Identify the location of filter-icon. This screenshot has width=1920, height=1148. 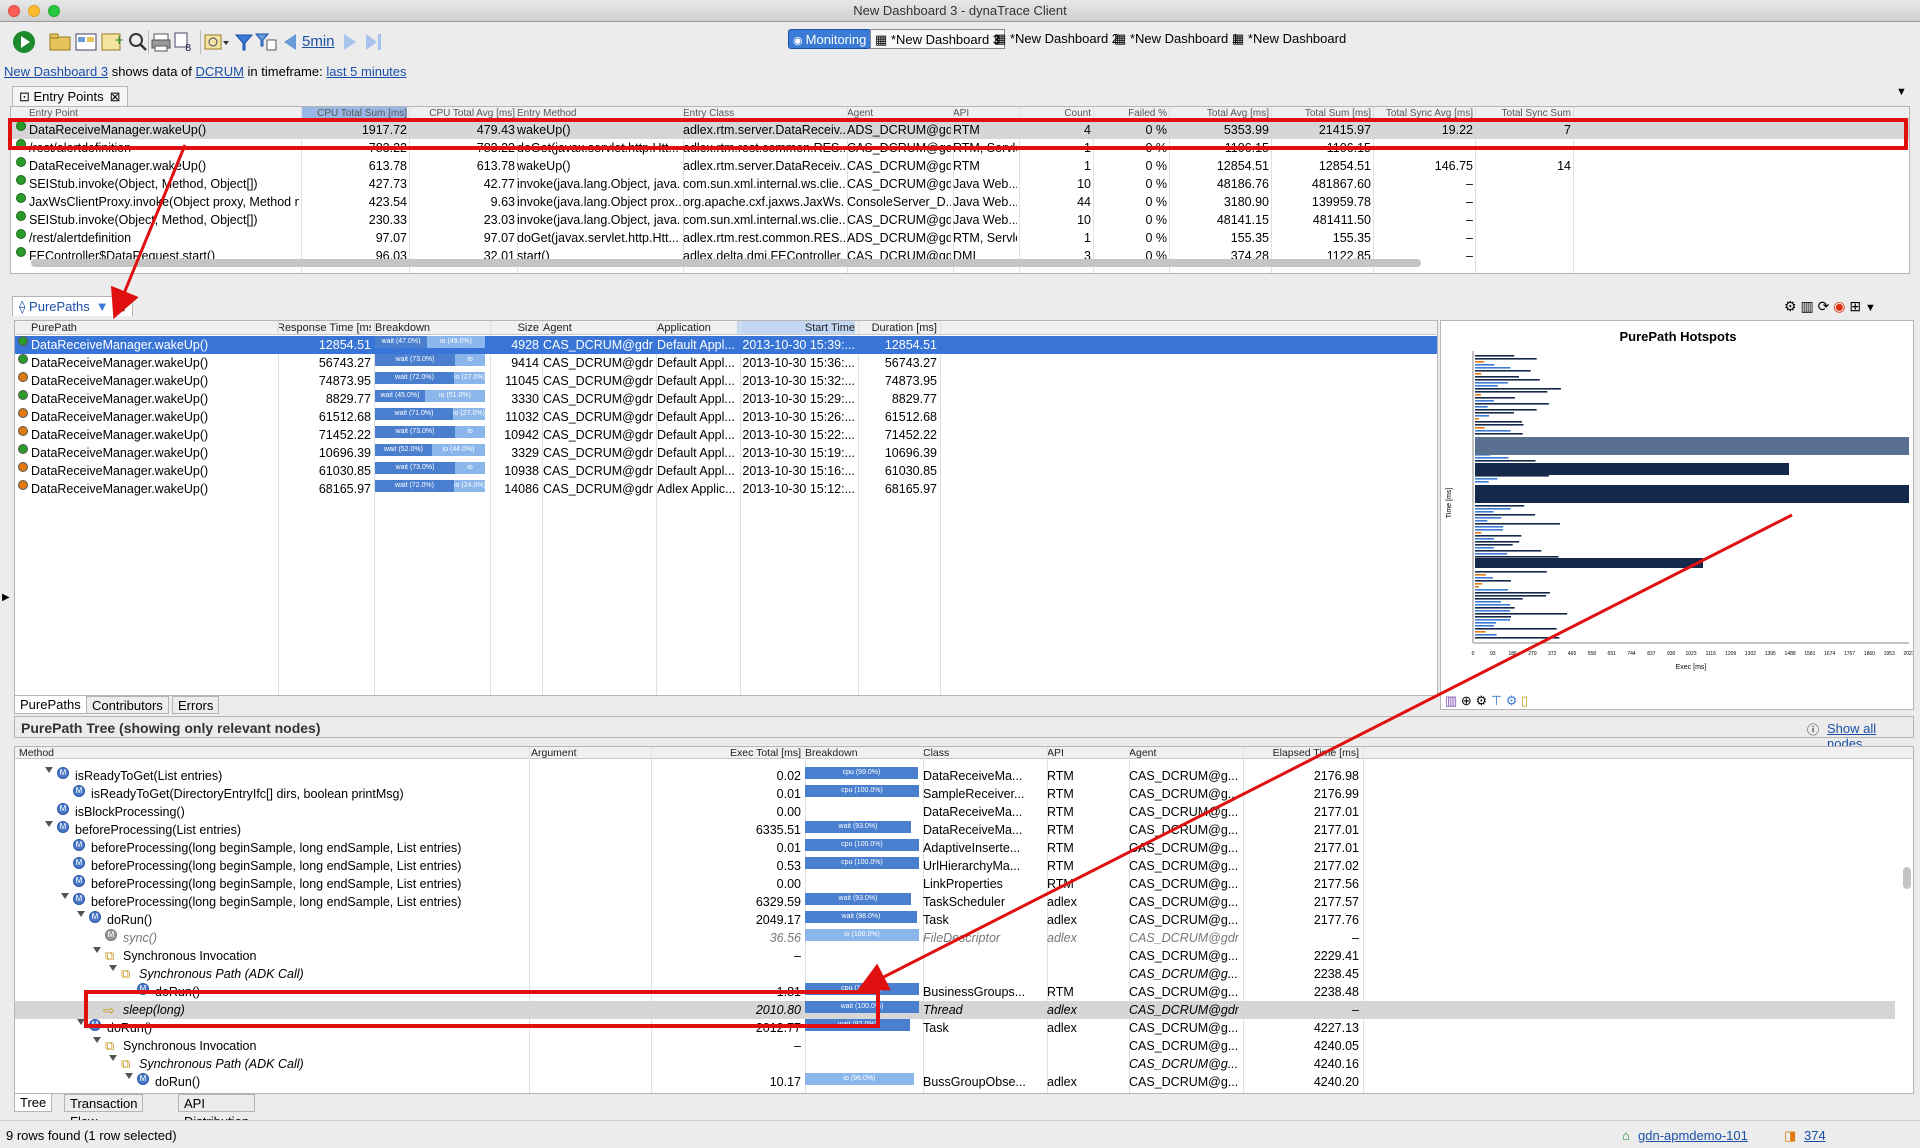
(244, 42).